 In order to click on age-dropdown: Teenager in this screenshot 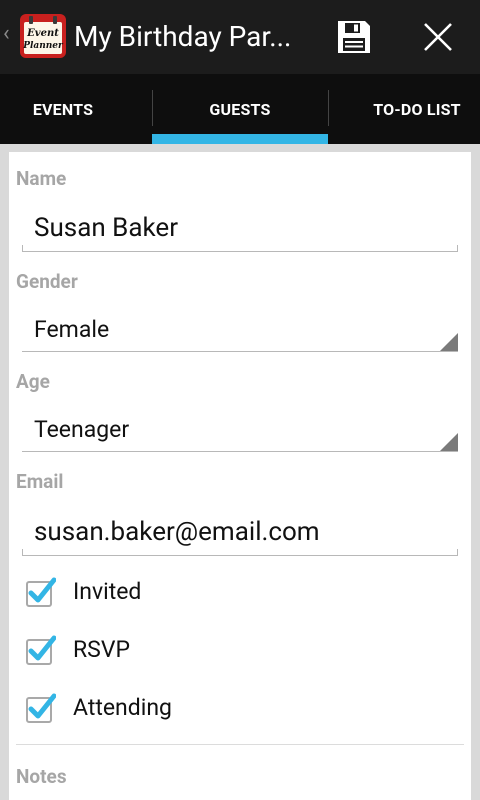, I will do `click(240, 431)`.